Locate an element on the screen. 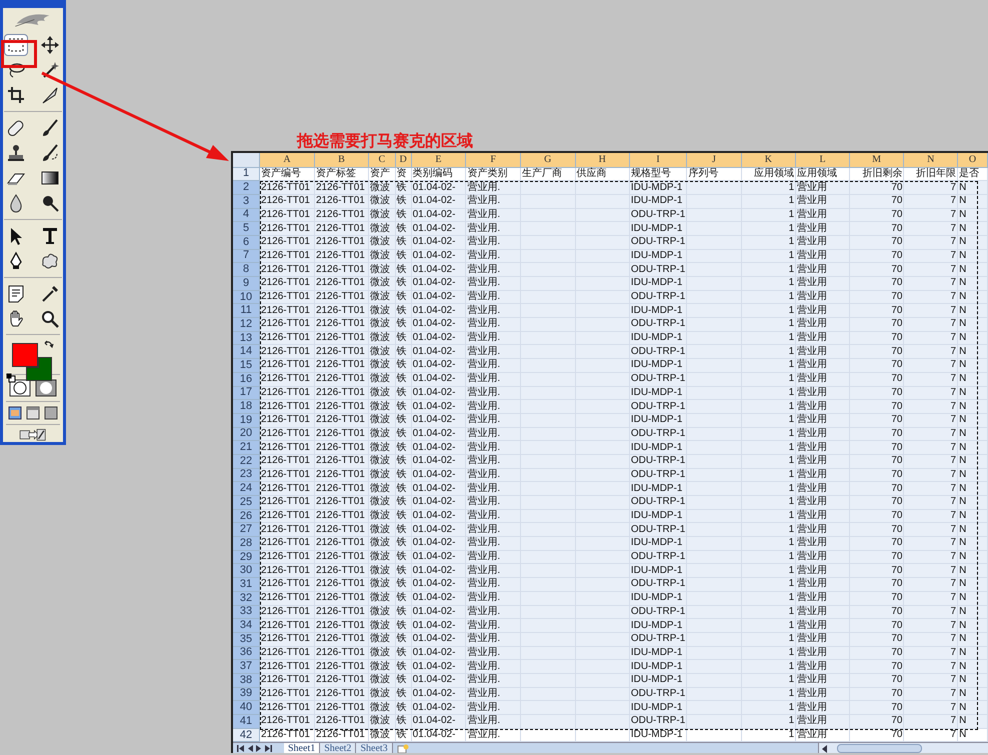 The height and width of the screenshot is (755, 988). column-header: J is located at coordinates (714, 160).